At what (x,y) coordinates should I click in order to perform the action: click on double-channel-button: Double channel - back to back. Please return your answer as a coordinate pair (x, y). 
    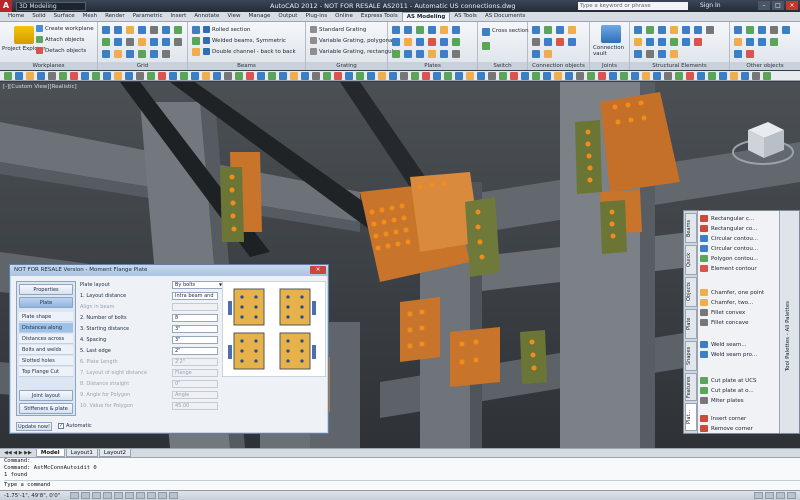
    Looking at the image, I should click on (249, 51).